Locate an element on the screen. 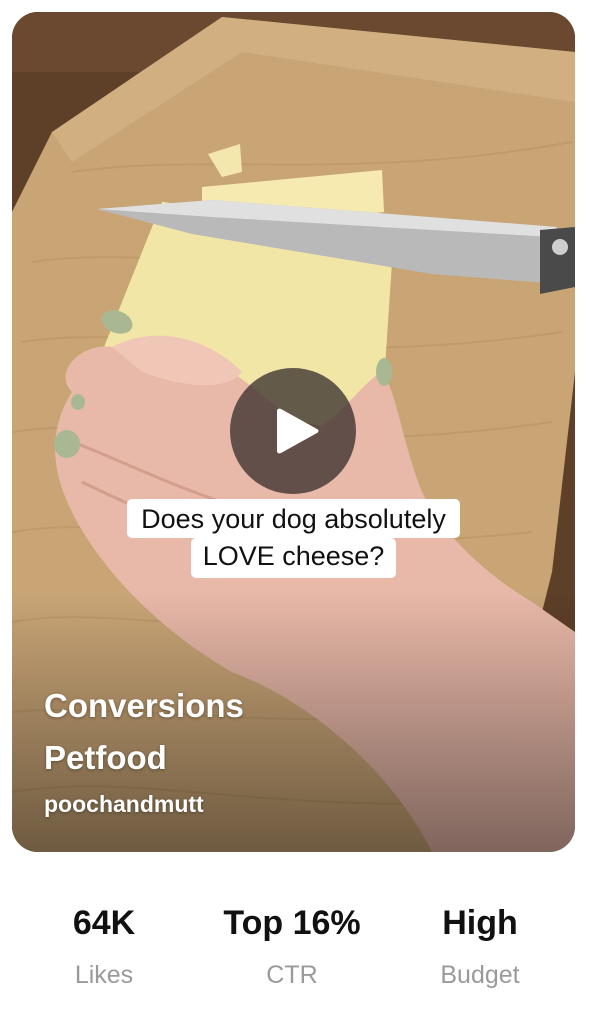  stat-label: Likes is located at coordinates (104, 975).